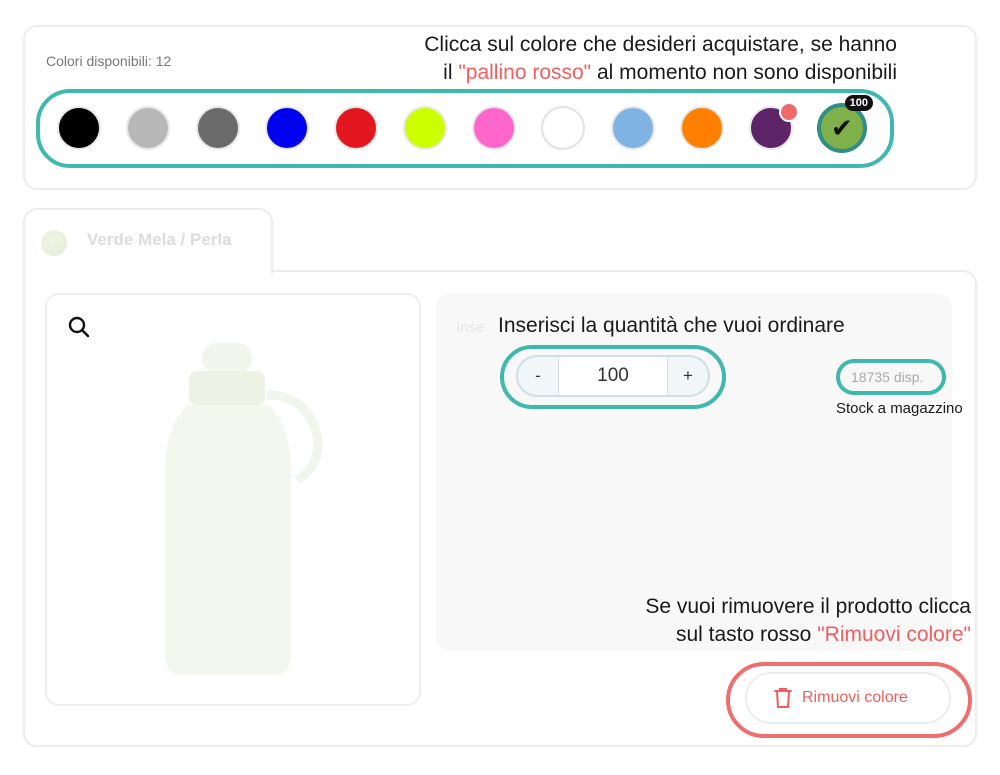  Describe the element at coordinates (887, 377) in the screenshot. I see `stock-available: 18735 disp.` at that location.